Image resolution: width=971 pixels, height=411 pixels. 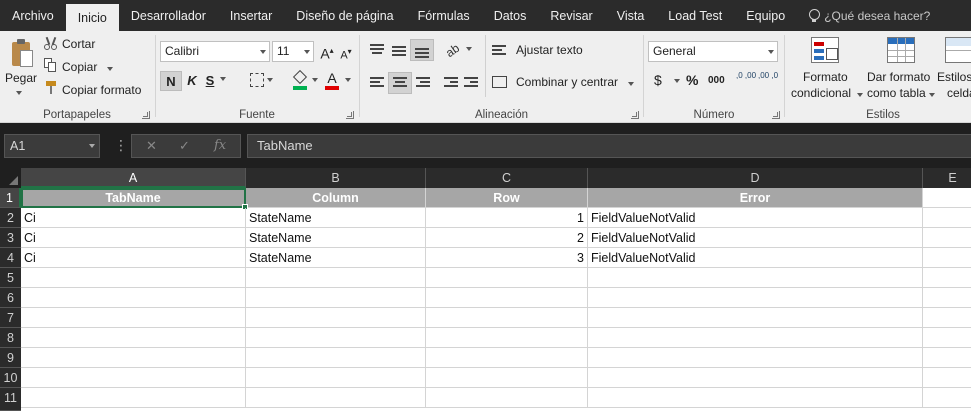 What do you see at coordinates (94, 67) in the screenshot?
I see `copy-button: Copiar` at bounding box center [94, 67].